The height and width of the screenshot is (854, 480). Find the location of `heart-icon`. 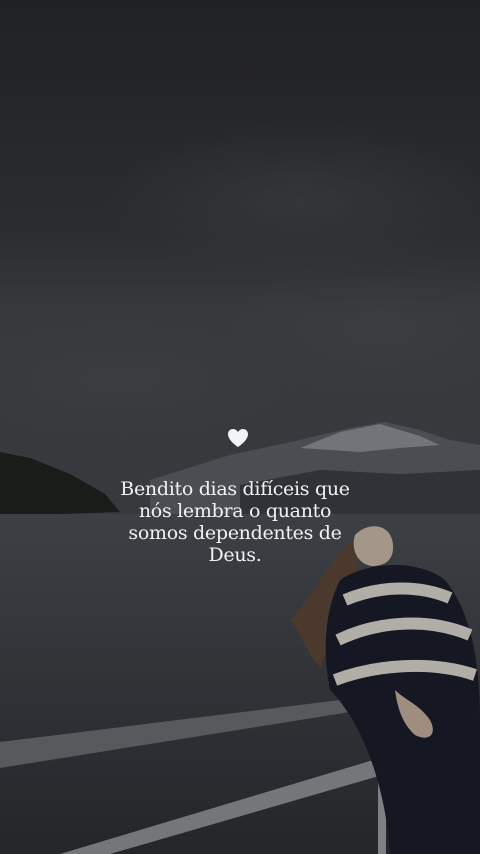

heart-icon is located at coordinates (238, 438).